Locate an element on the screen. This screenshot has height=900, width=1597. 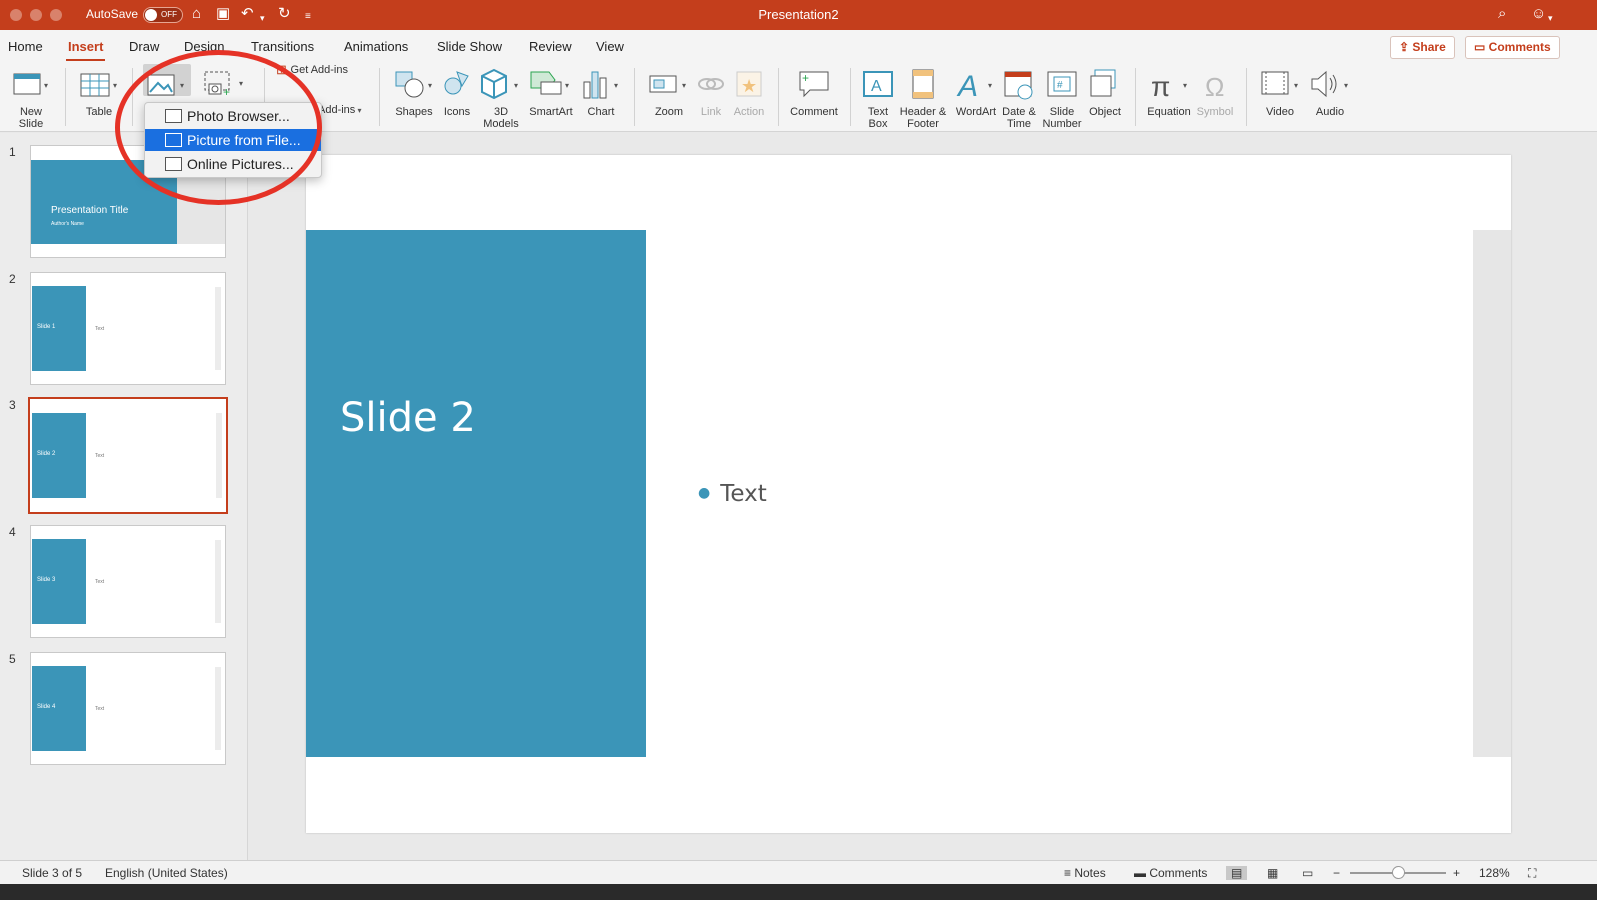
zoom-in-icon: + is located at coordinates (1456, 873).